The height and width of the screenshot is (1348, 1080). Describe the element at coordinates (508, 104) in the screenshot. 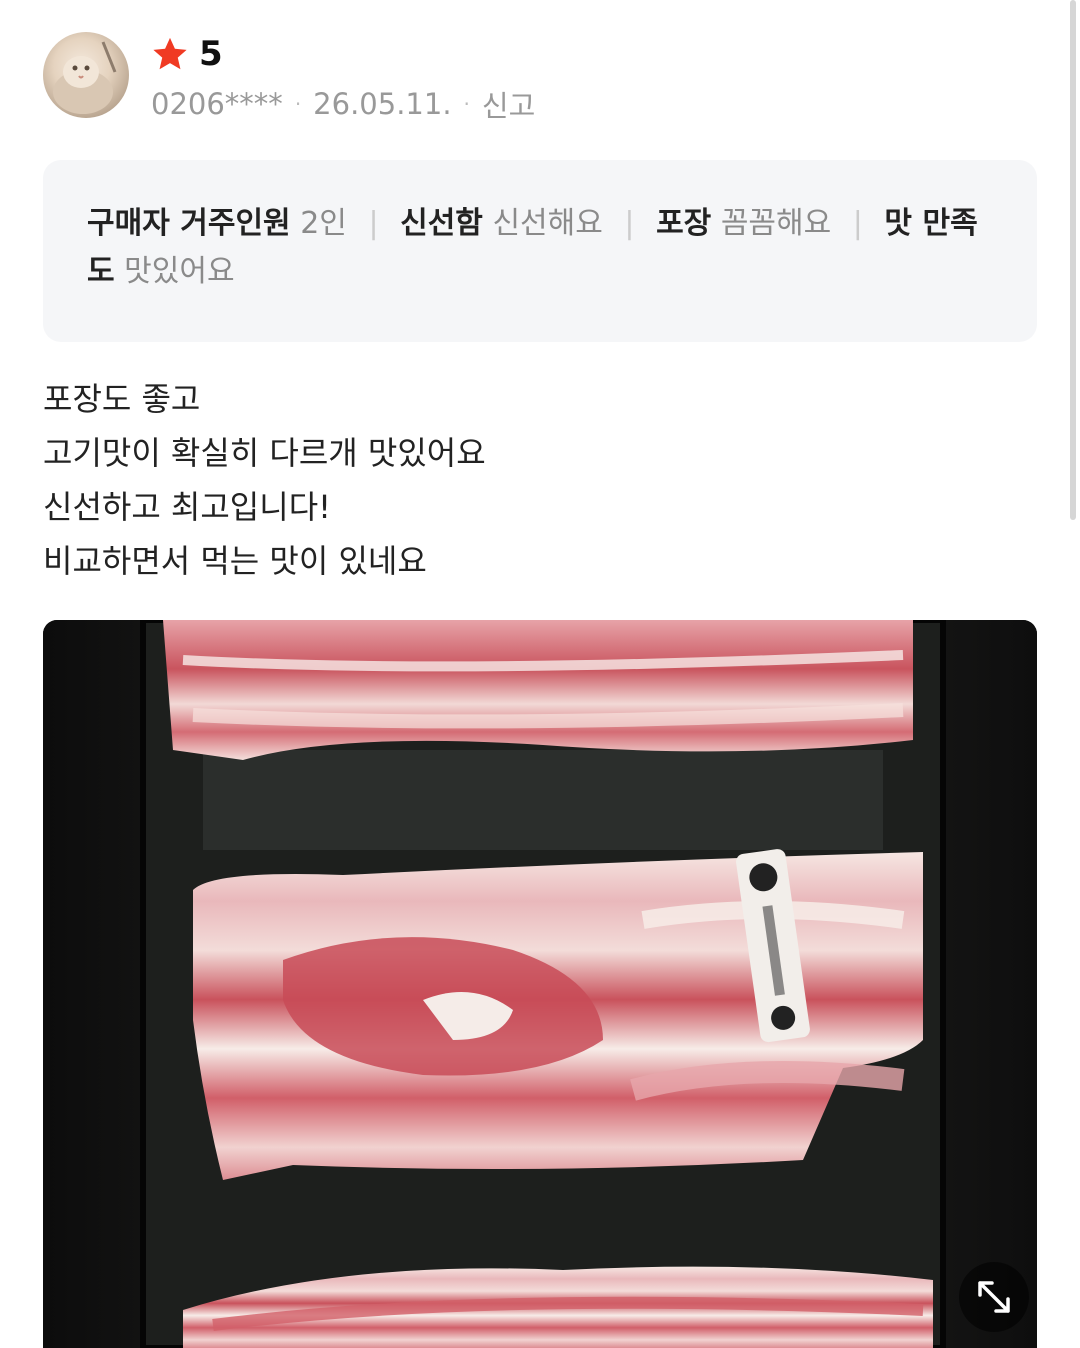

I see `report-button: 신고` at that location.